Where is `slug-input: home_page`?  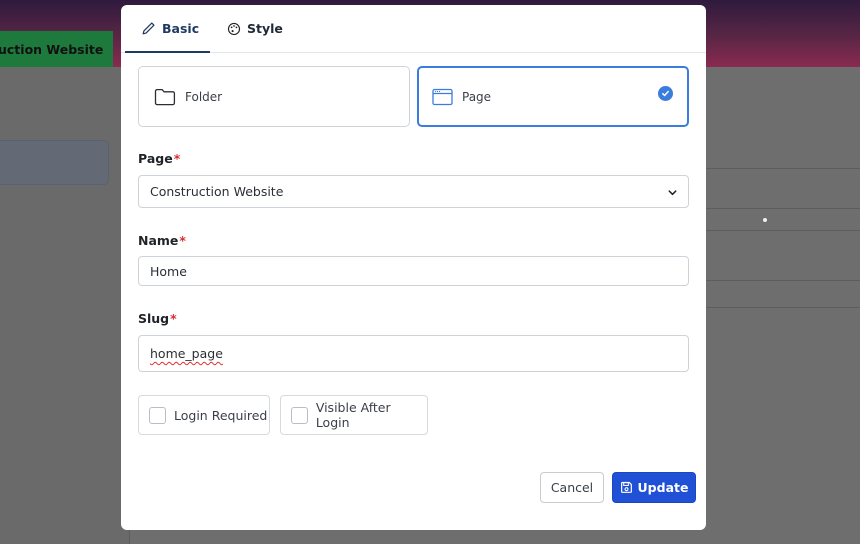
slug-input: home_page is located at coordinates (413, 353).